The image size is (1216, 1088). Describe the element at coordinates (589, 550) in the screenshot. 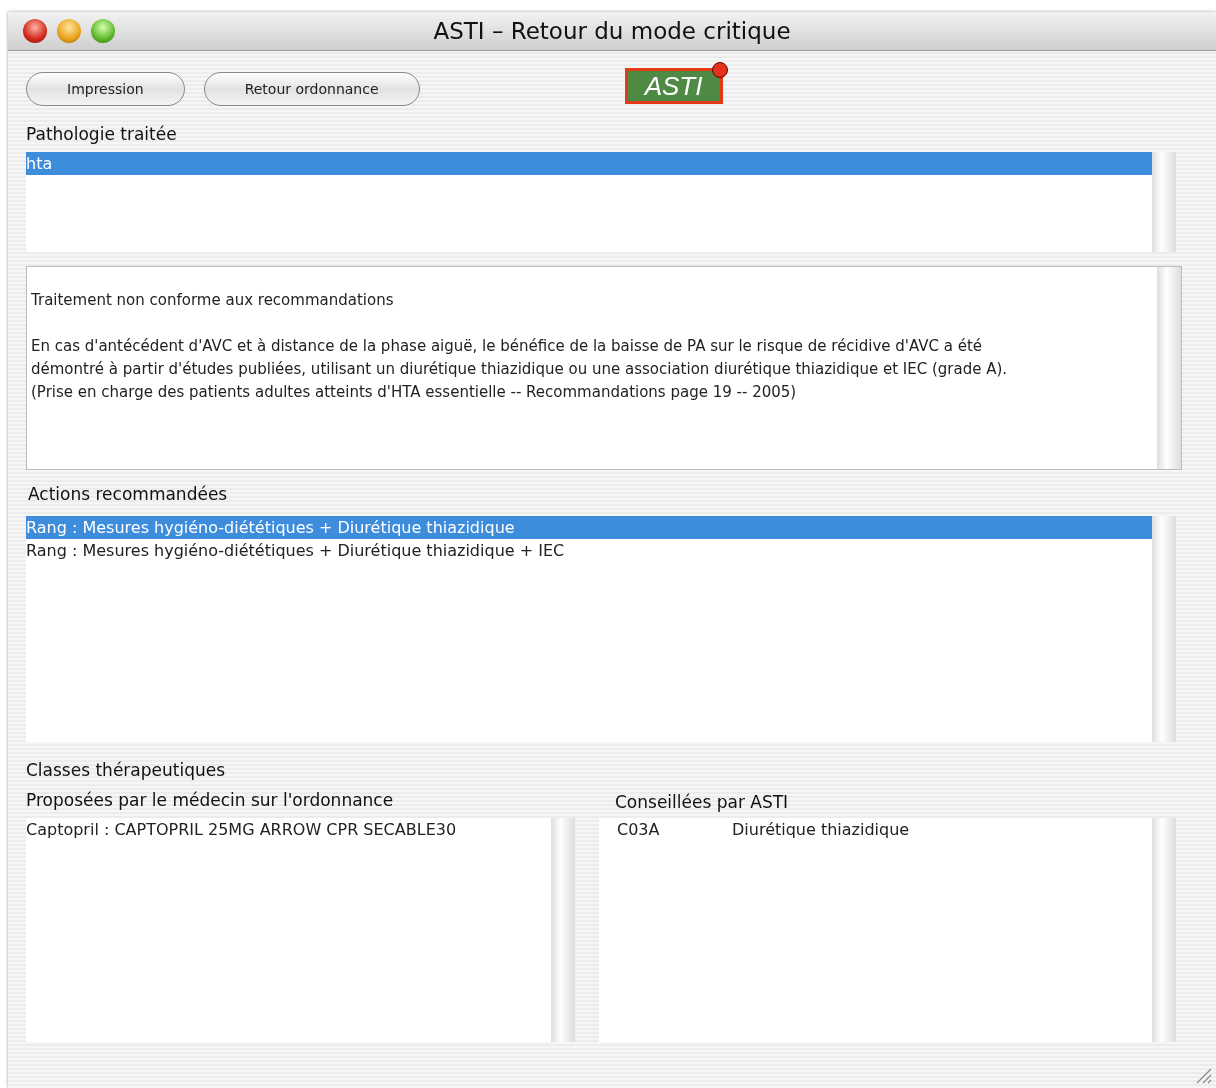

I see `list-item: Rang : Mesures hygiéno-diététiques + Diurétique thiazidique + IEC` at that location.